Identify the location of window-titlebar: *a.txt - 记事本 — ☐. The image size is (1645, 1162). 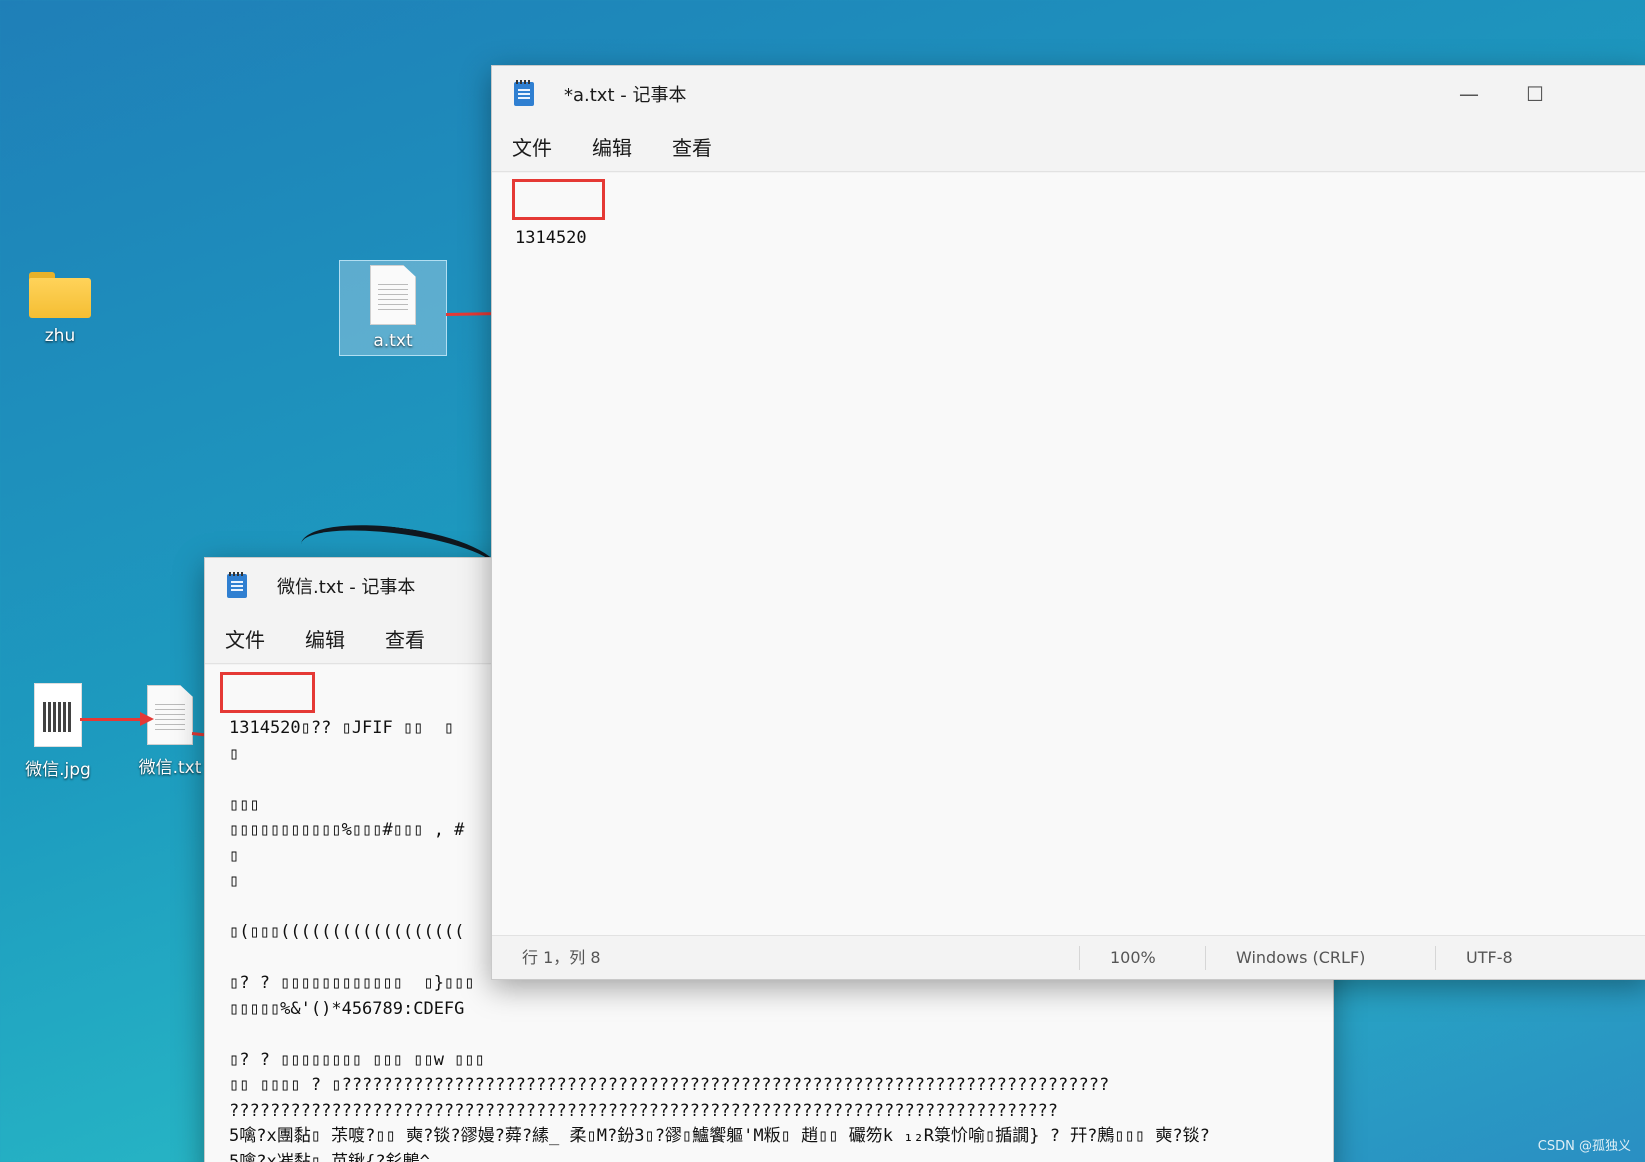
(1068, 94).